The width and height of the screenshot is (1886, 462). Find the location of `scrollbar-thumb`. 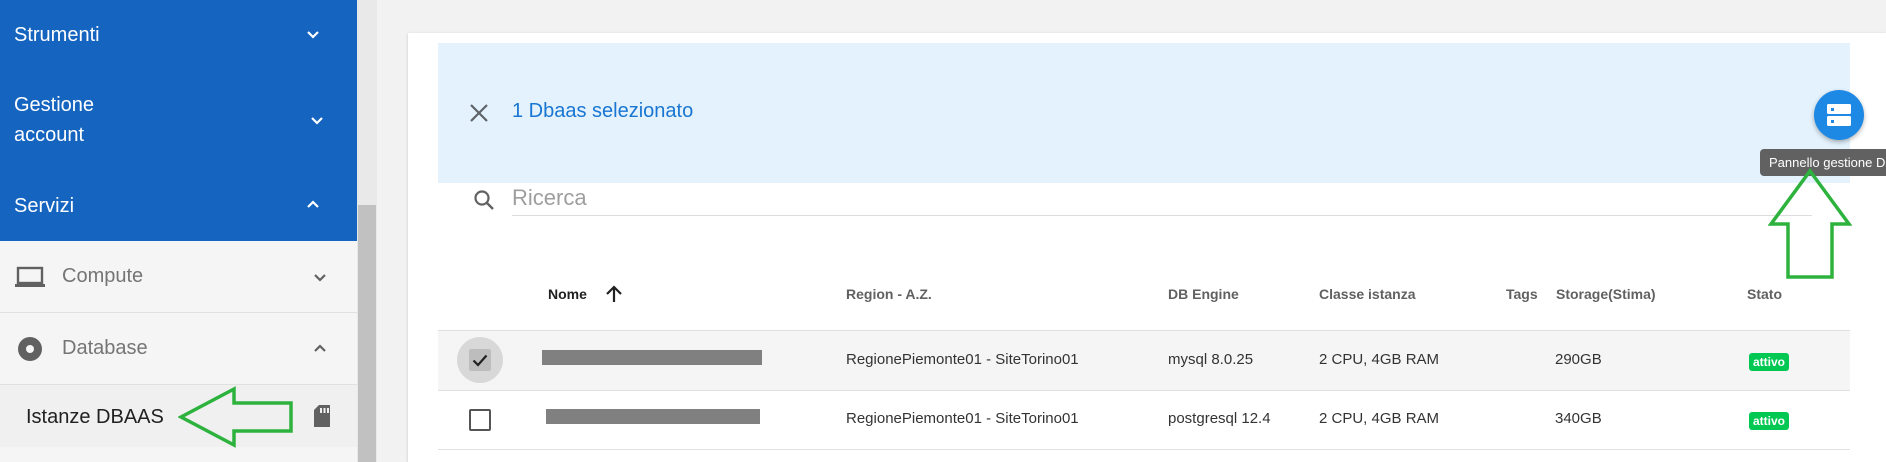

scrollbar-thumb is located at coordinates (367, 333).